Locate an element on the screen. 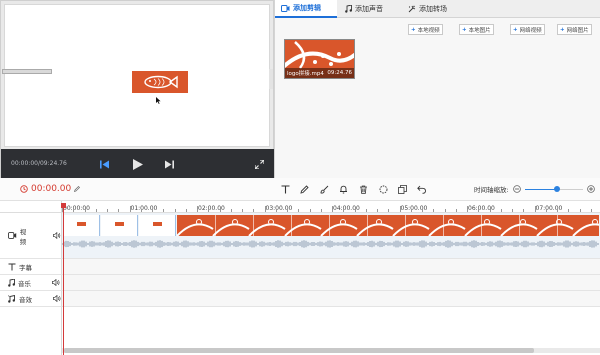  copy-icon is located at coordinates (402, 189).